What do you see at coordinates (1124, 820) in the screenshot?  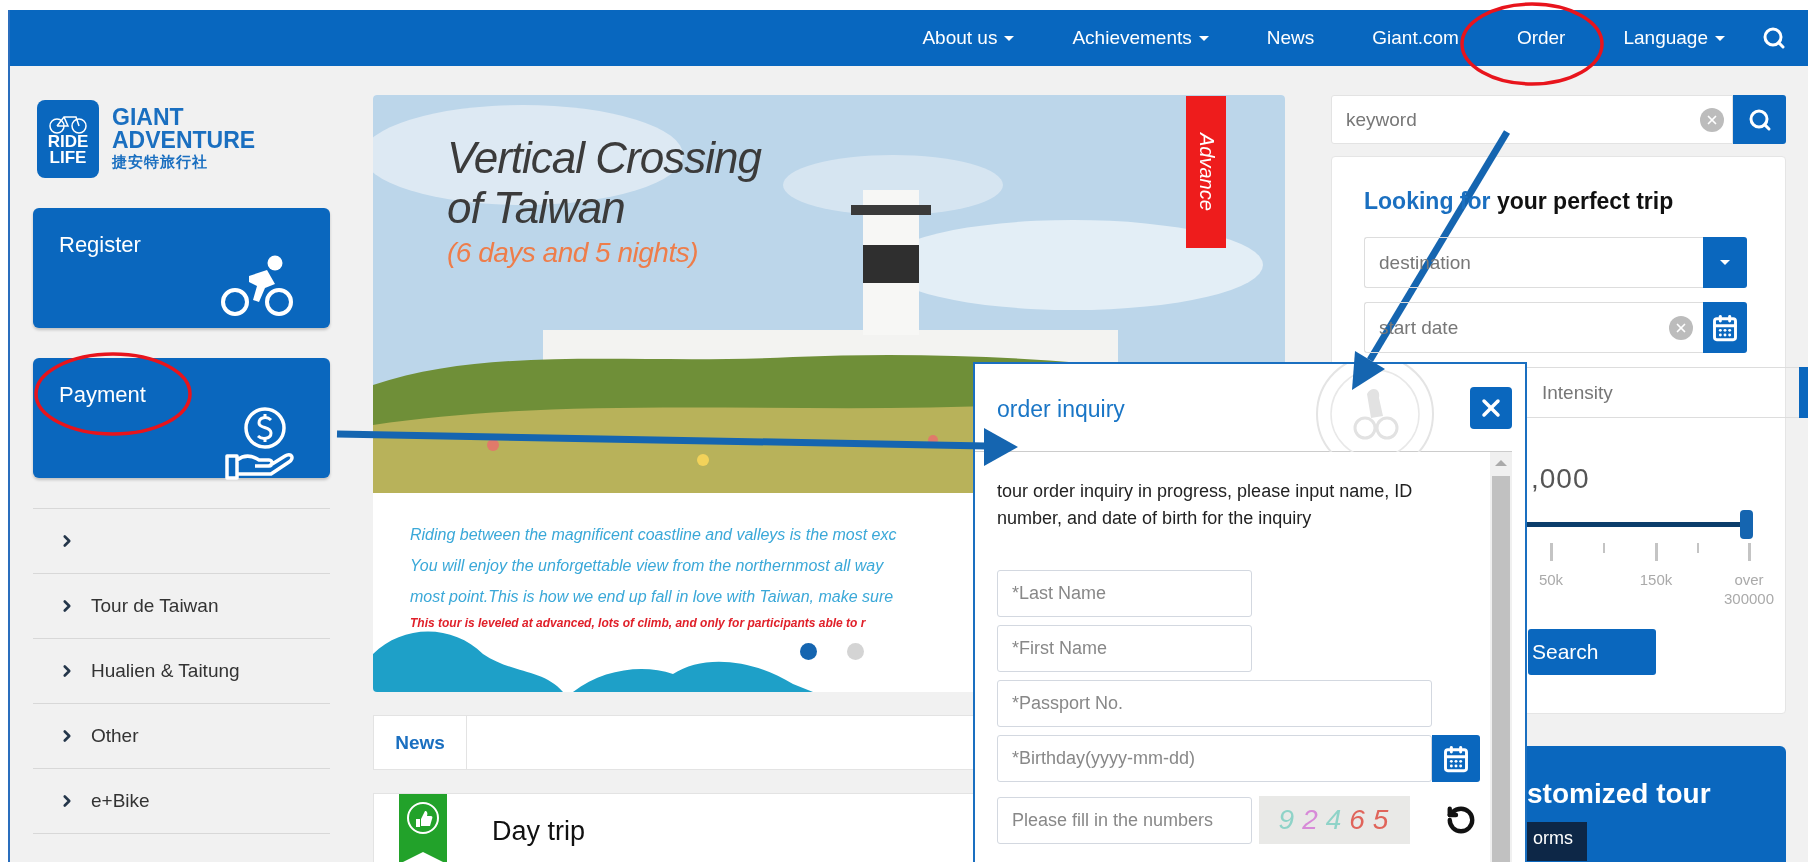 I see `captcha-field: Please fill in the numbers` at bounding box center [1124, 820].